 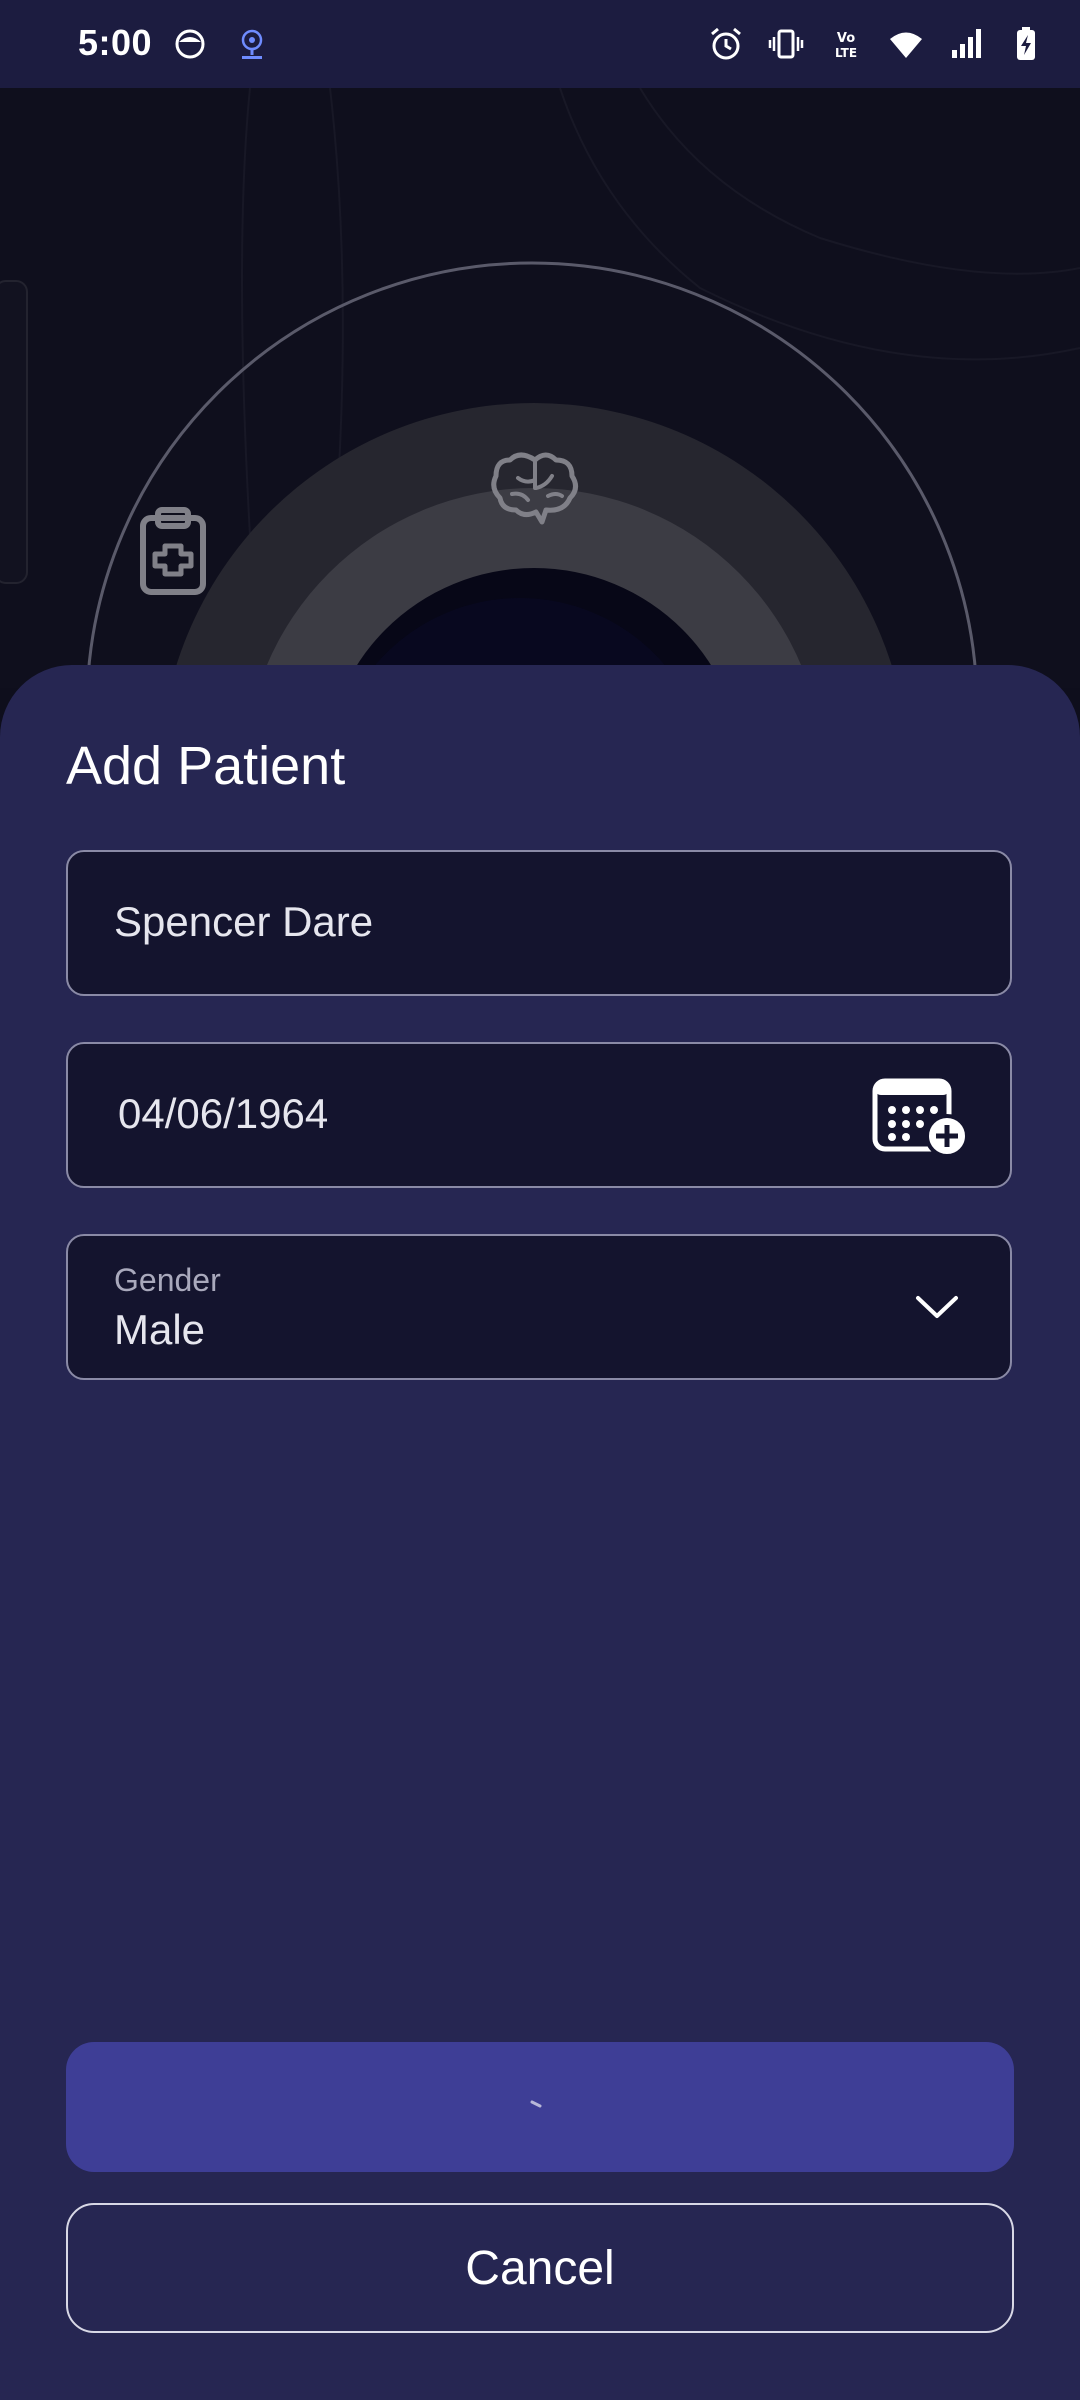 I want to click on sheet-title: Add Patient, so click(x=206, y=766).